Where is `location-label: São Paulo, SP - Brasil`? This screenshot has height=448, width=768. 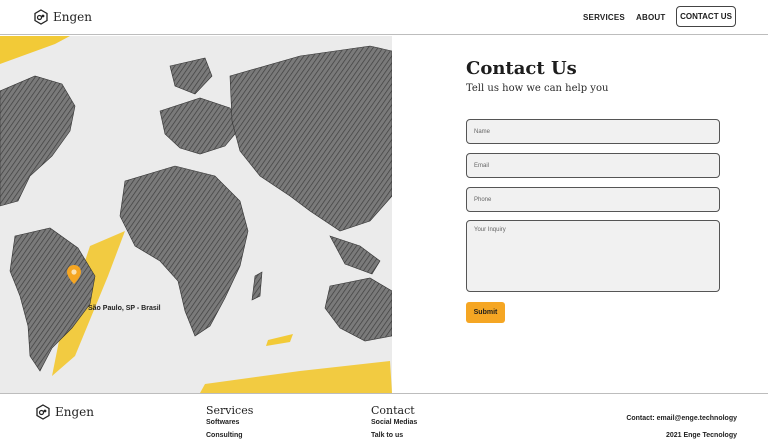
location-label: São Paulo, SP - Brasil is located at coordinates (124, 308).